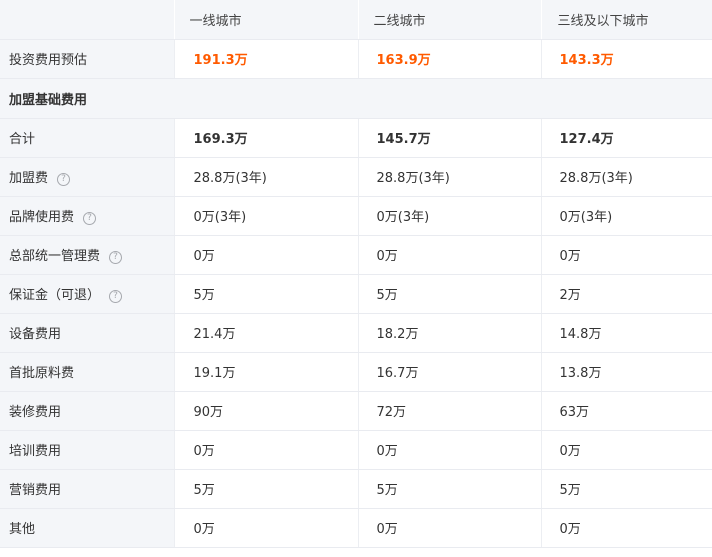 This screenshot has height=557, width=712. Describe the element at coordinates (449, 216) in the screenshot. I see `value-cell-tier2: 0万(3年)` at that location.